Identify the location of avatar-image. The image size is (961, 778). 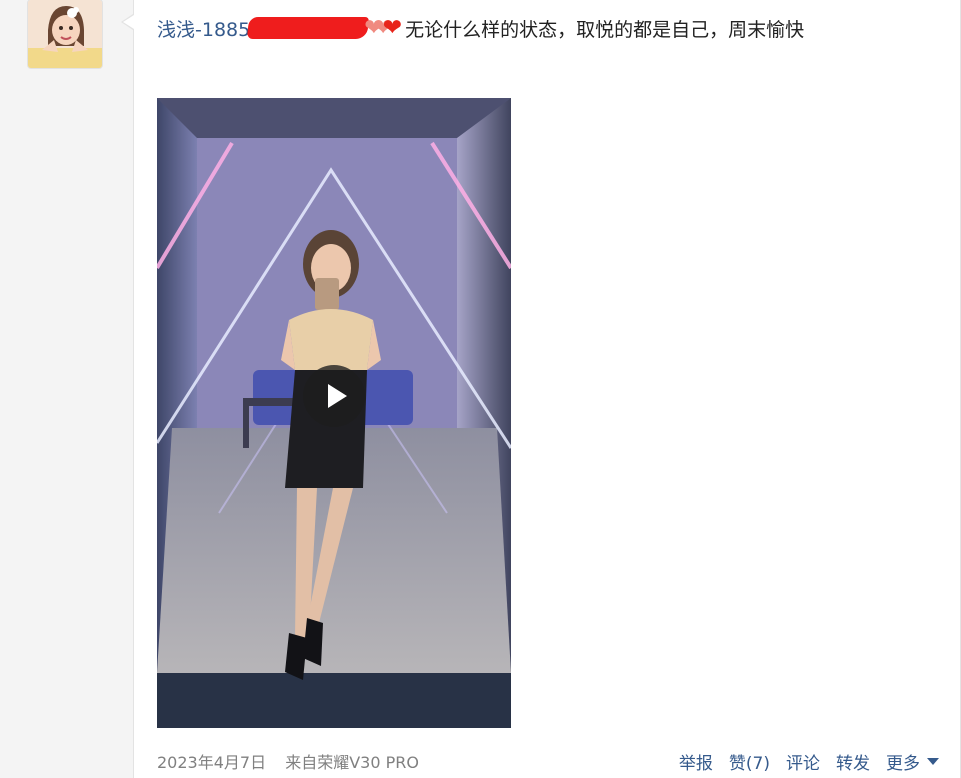
(65, 34).